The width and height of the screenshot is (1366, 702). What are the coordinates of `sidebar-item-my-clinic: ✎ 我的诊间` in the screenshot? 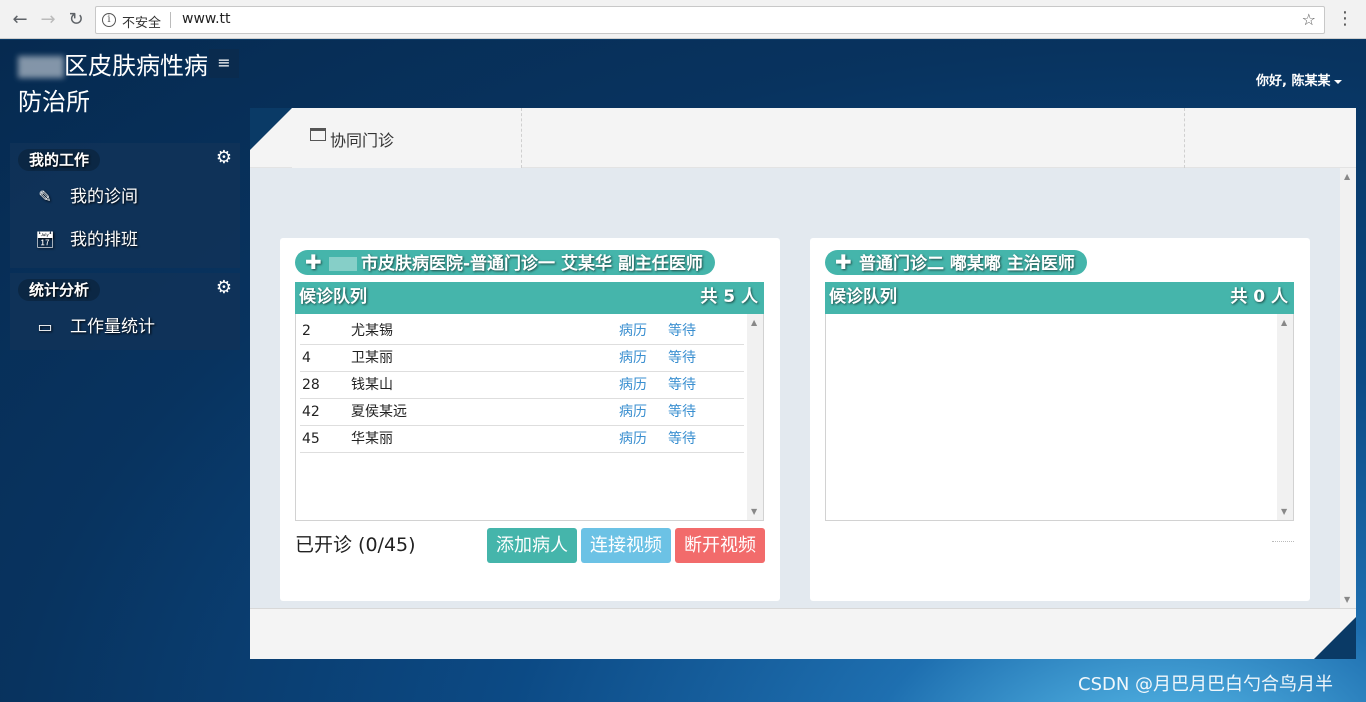 It's located at (86, 197).